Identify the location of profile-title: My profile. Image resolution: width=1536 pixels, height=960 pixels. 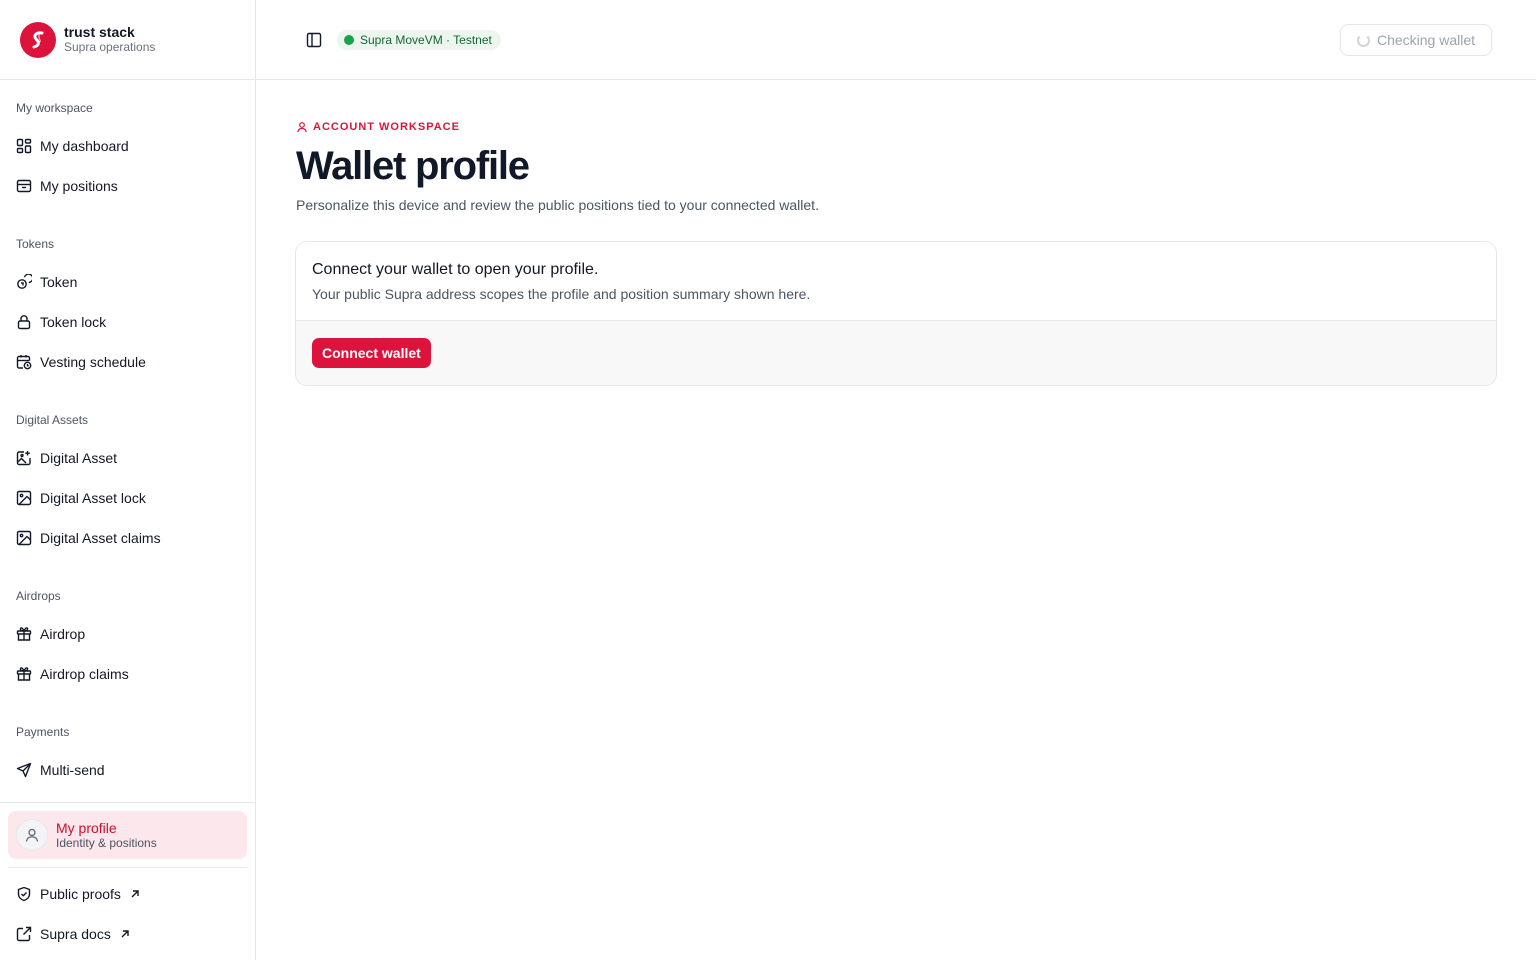
(86, 827).